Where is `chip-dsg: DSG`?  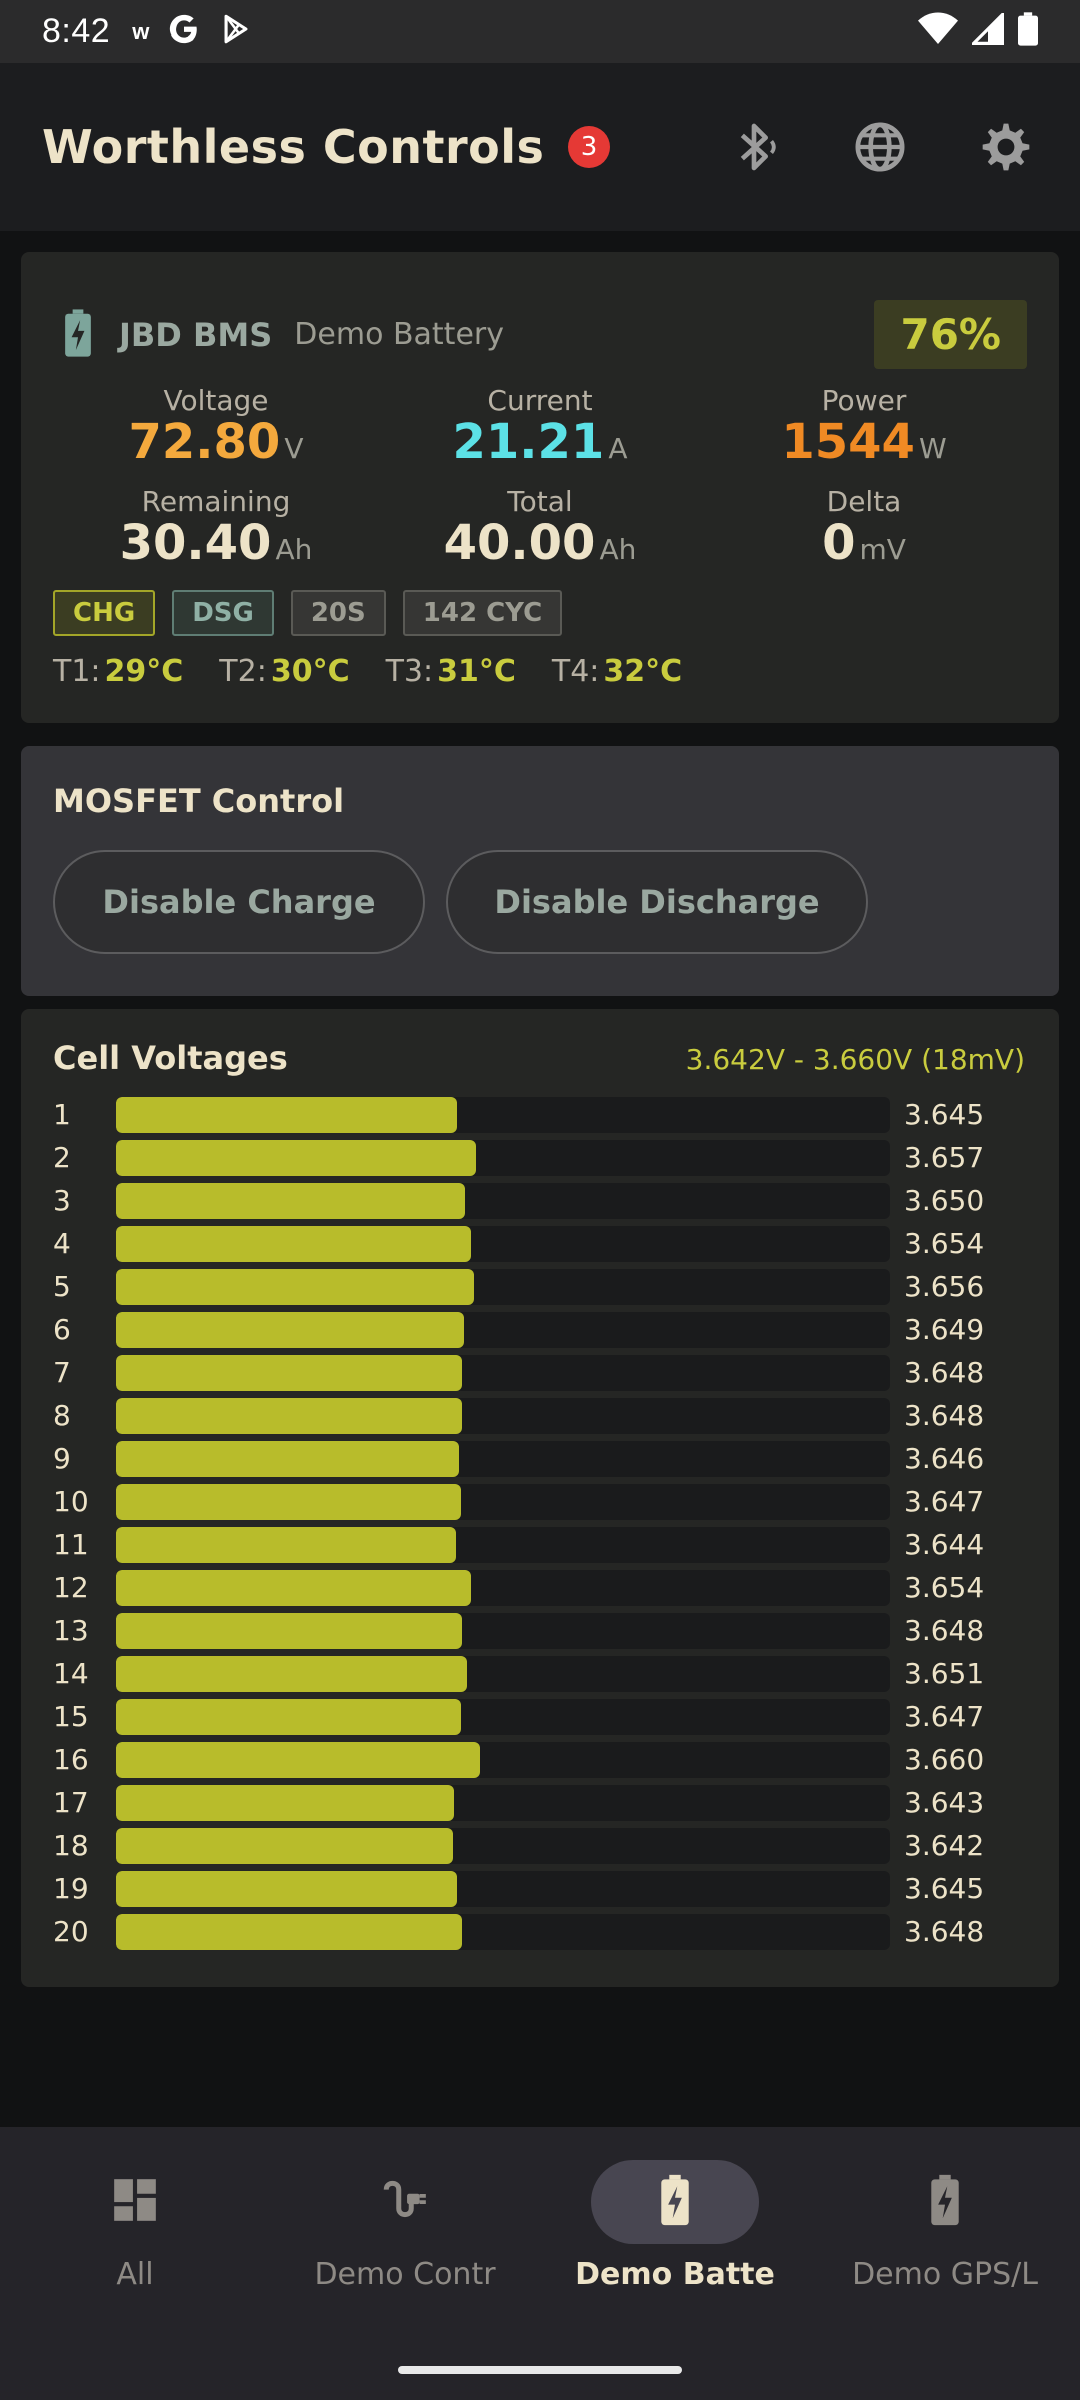
chip-dsg: DSG is located at coordinates (223, 613).